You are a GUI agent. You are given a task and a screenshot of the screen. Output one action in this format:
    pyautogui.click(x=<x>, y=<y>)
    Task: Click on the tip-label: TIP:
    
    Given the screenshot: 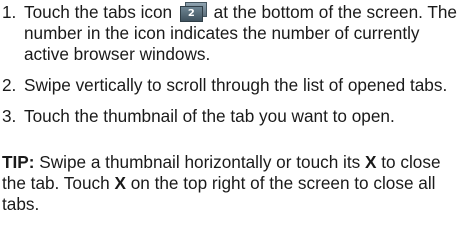 What is the action you would take?
    pyautogui.click(x=18, y=162)
    